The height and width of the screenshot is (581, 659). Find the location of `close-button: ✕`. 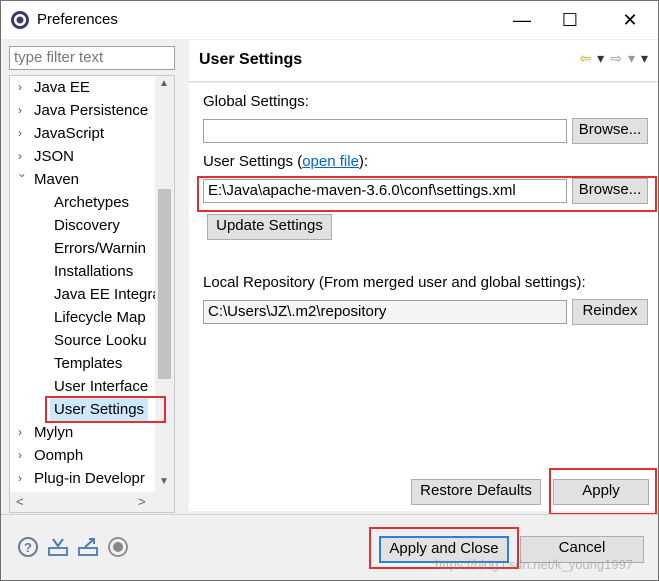

close-button: ✕ is located at coordinates (630, 20).